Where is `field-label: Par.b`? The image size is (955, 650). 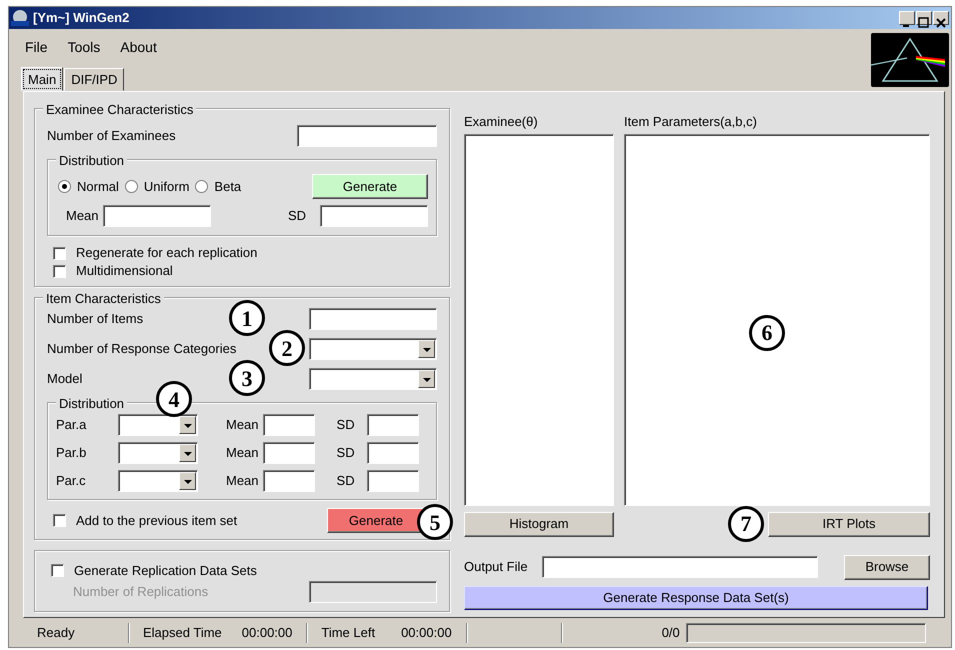 field-label: Par.b is located at coordinates (72, 453).